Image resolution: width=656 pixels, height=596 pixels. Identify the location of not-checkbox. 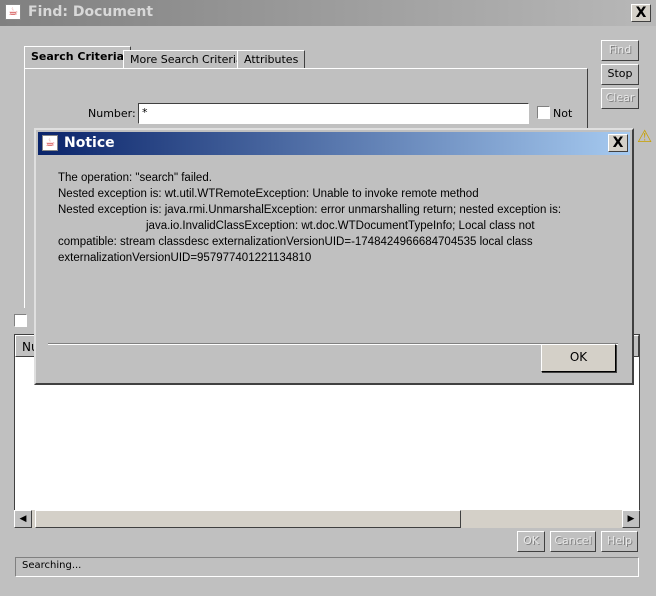
(543, 112).